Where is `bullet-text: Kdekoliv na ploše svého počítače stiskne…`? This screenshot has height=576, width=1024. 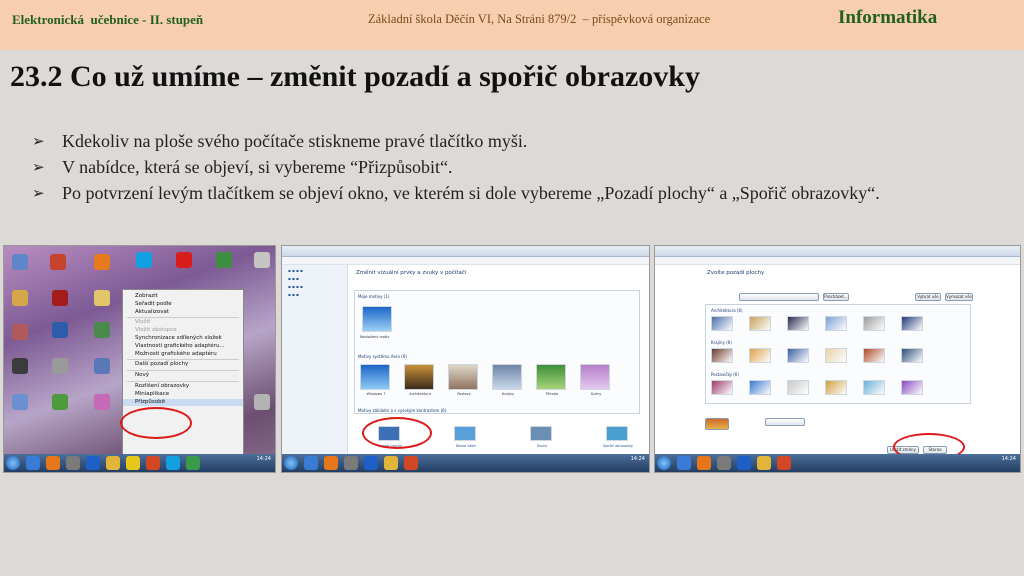 bullet-text: Kdekoliv na ploše svého počítače stiskne… is located at coordinates (295, 141).